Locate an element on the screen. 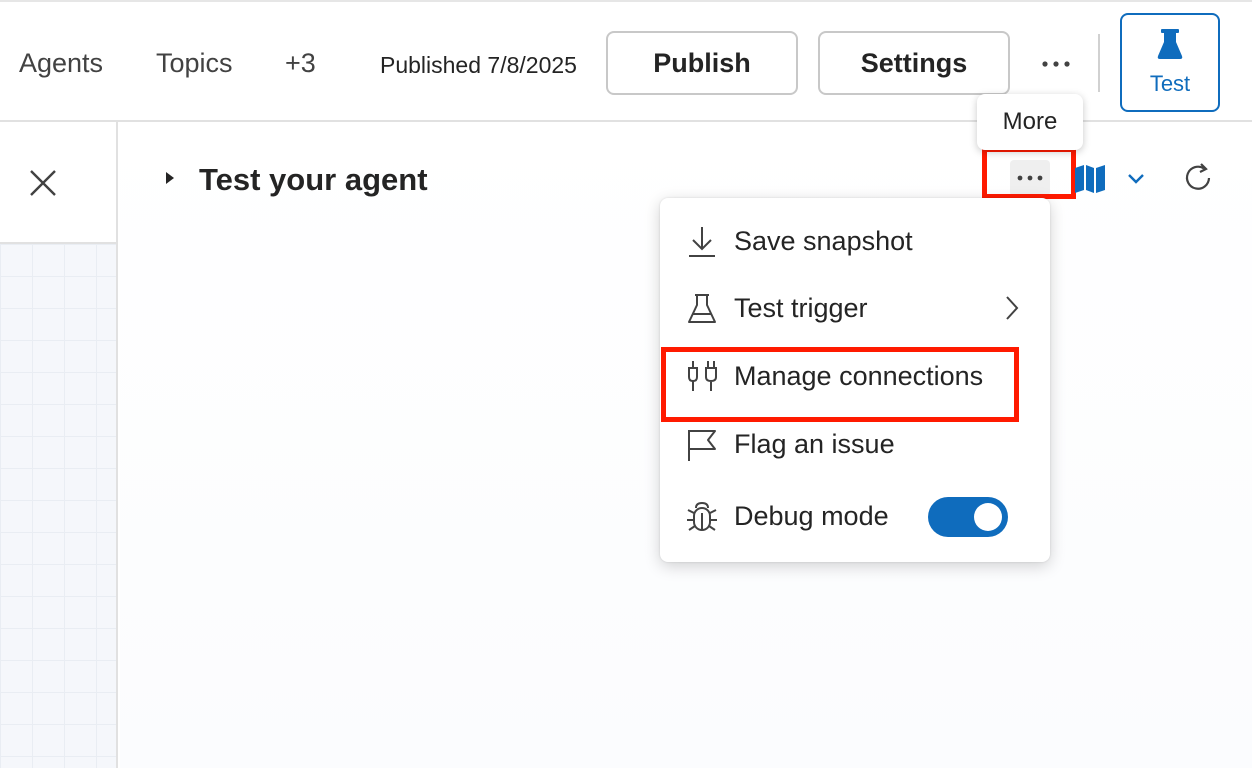  settings-button: Settings is located at coordinates (914, 63).